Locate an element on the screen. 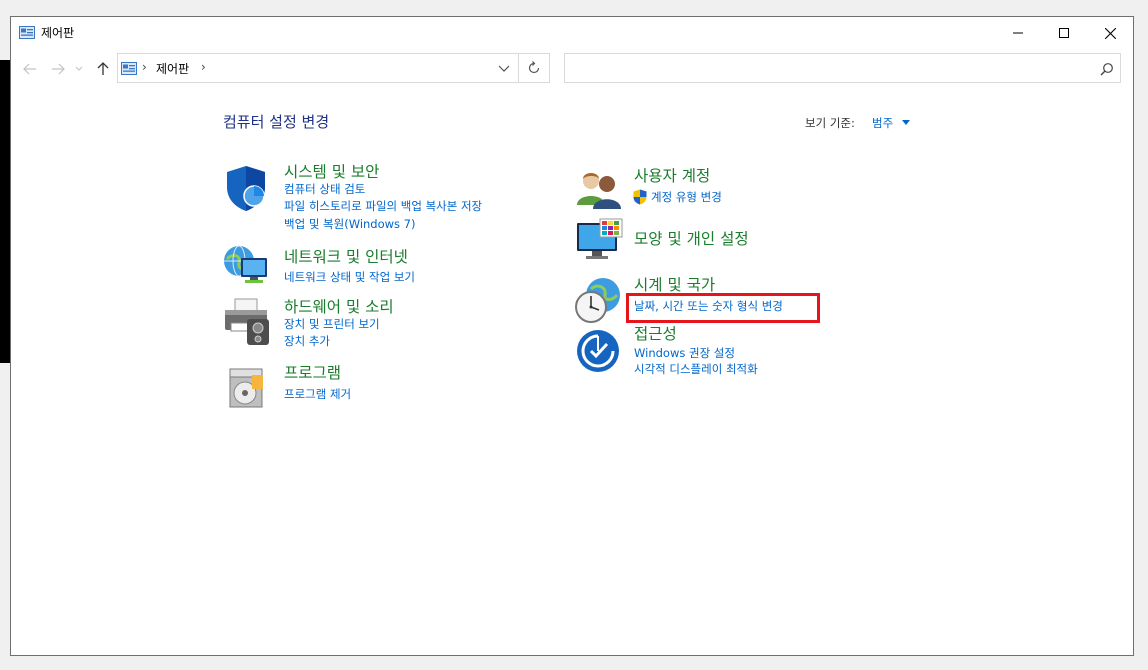  recent-locations-button is located at coordinates (79, 69).